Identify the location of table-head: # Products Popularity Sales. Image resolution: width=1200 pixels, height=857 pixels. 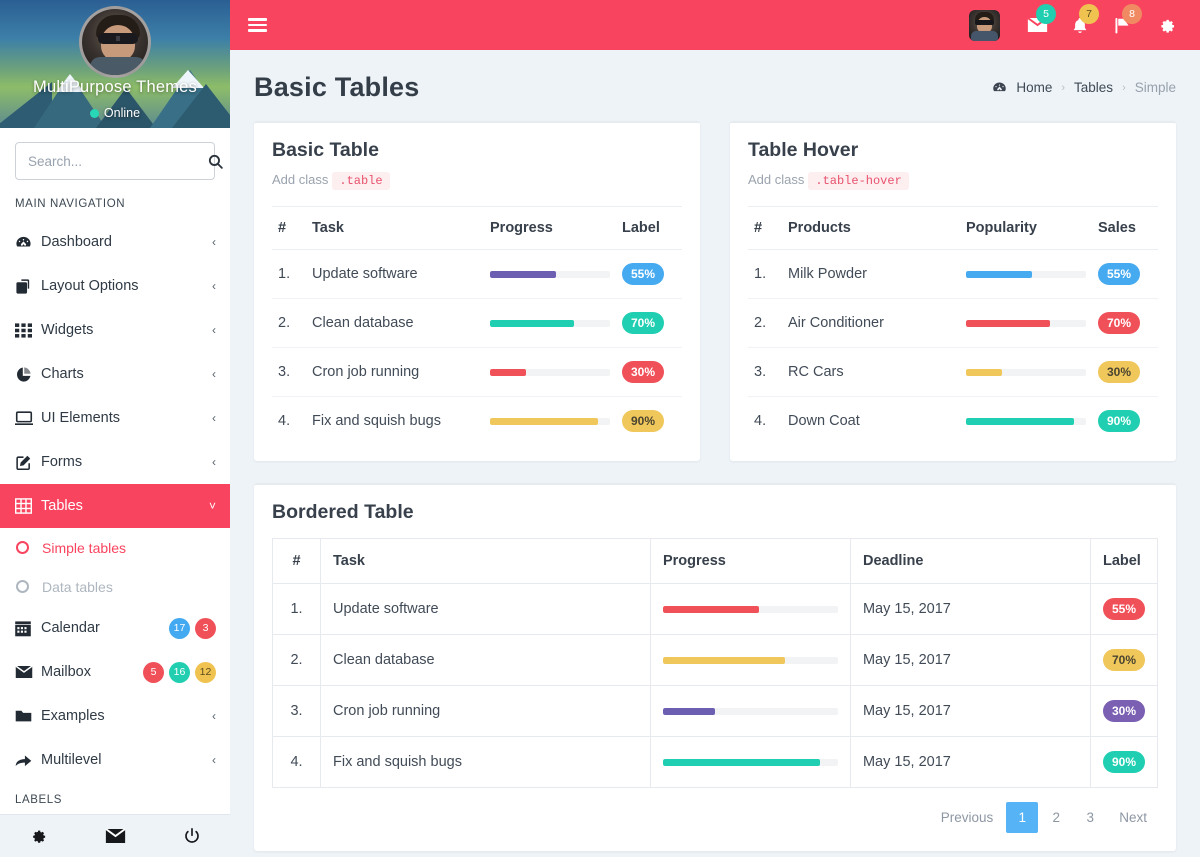
(953, 228).